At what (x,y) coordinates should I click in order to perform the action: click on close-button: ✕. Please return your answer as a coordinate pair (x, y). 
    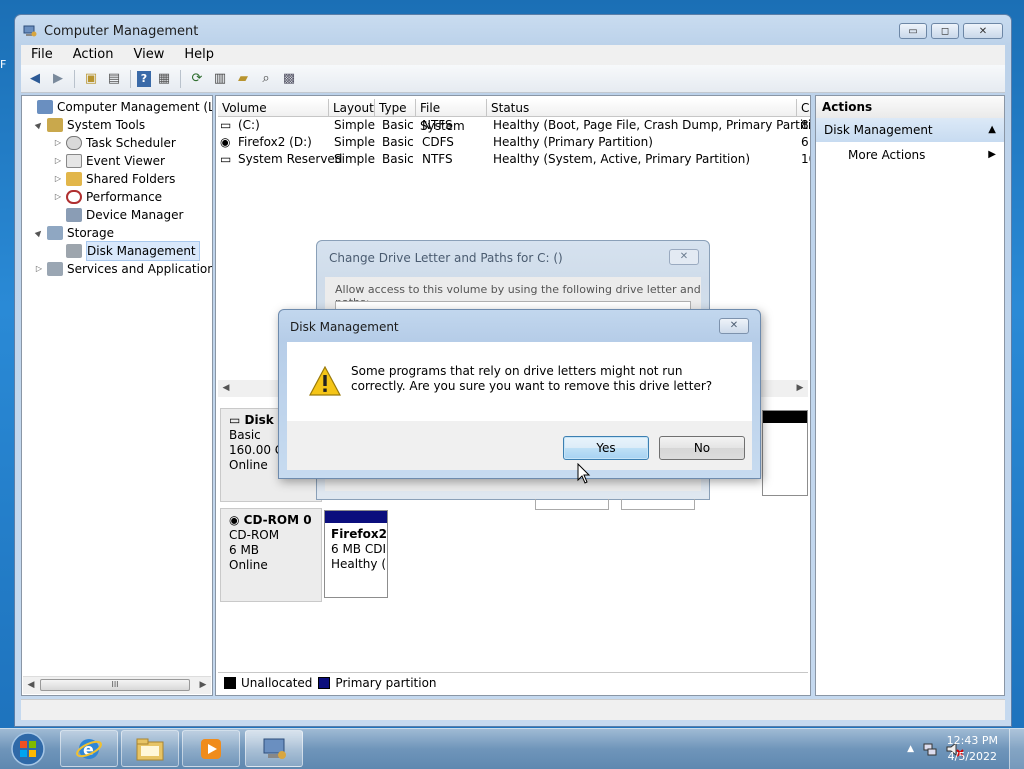
    Looking at the image, I should click on (983, 31).